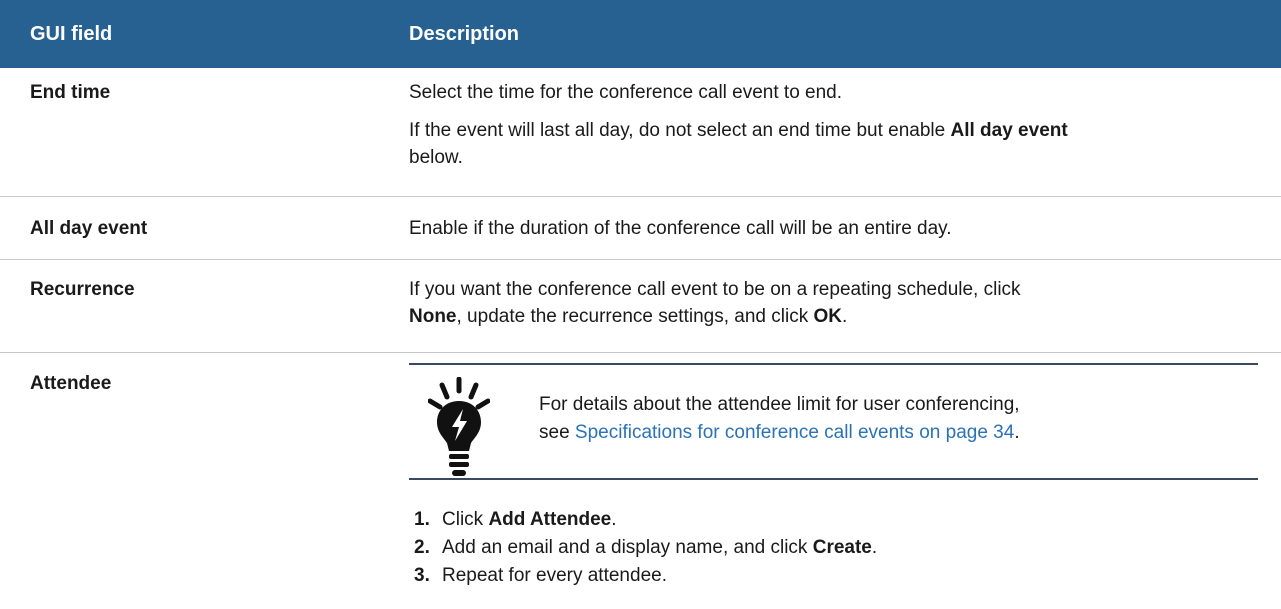 Image resolution: width=1281 pixels, height=609 pixels. I want to click on emphasis: Add Attendee, so click(550, 519).